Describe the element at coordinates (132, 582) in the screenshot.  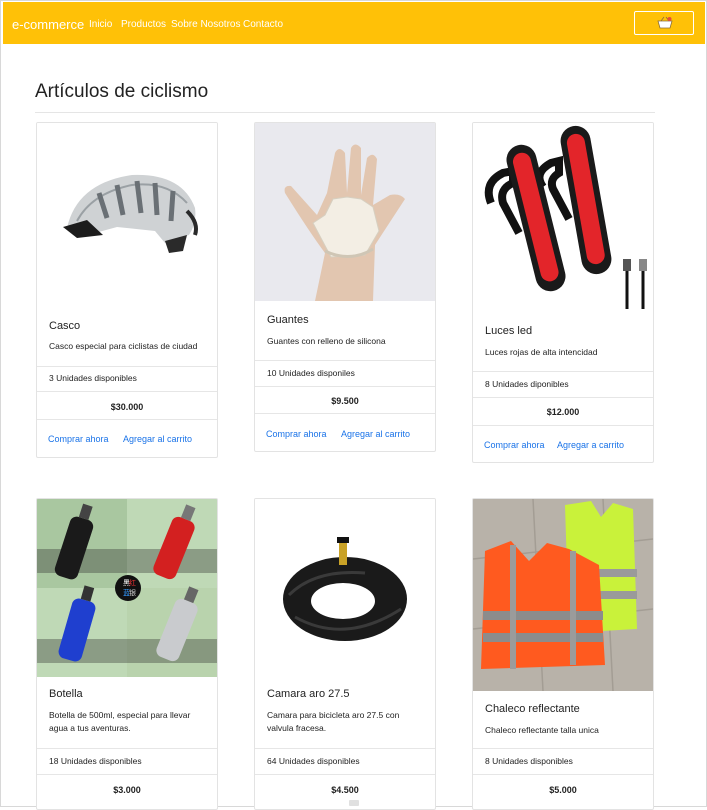
I see `svg-text: 红` at that location.